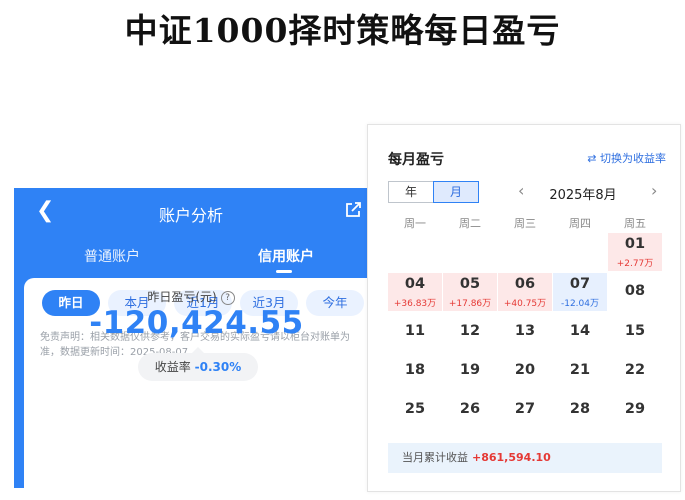 The image size is (685, 500). What do you see at coordinates (435, 457) in the screenshot?
I see `month-total-label: 当月累计收益` at bounding box center [435, 457].